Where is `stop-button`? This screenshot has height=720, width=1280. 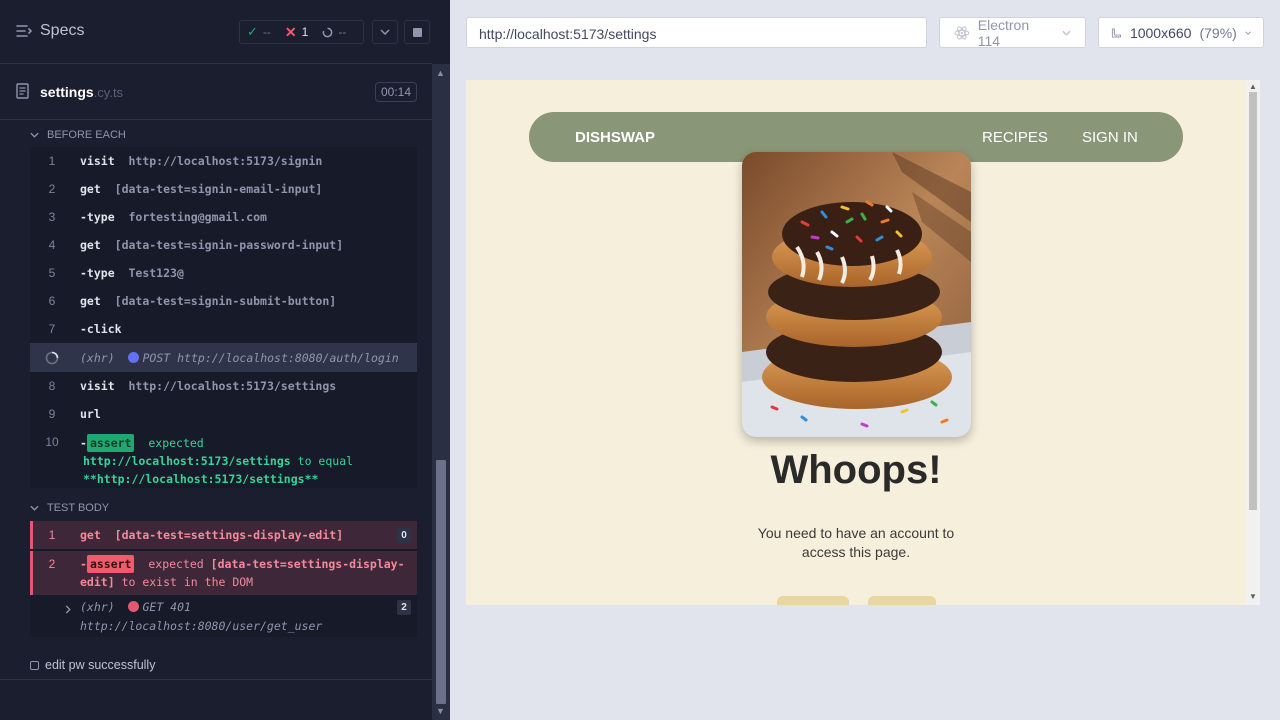
stop-button is located at coordinates (417, 32).